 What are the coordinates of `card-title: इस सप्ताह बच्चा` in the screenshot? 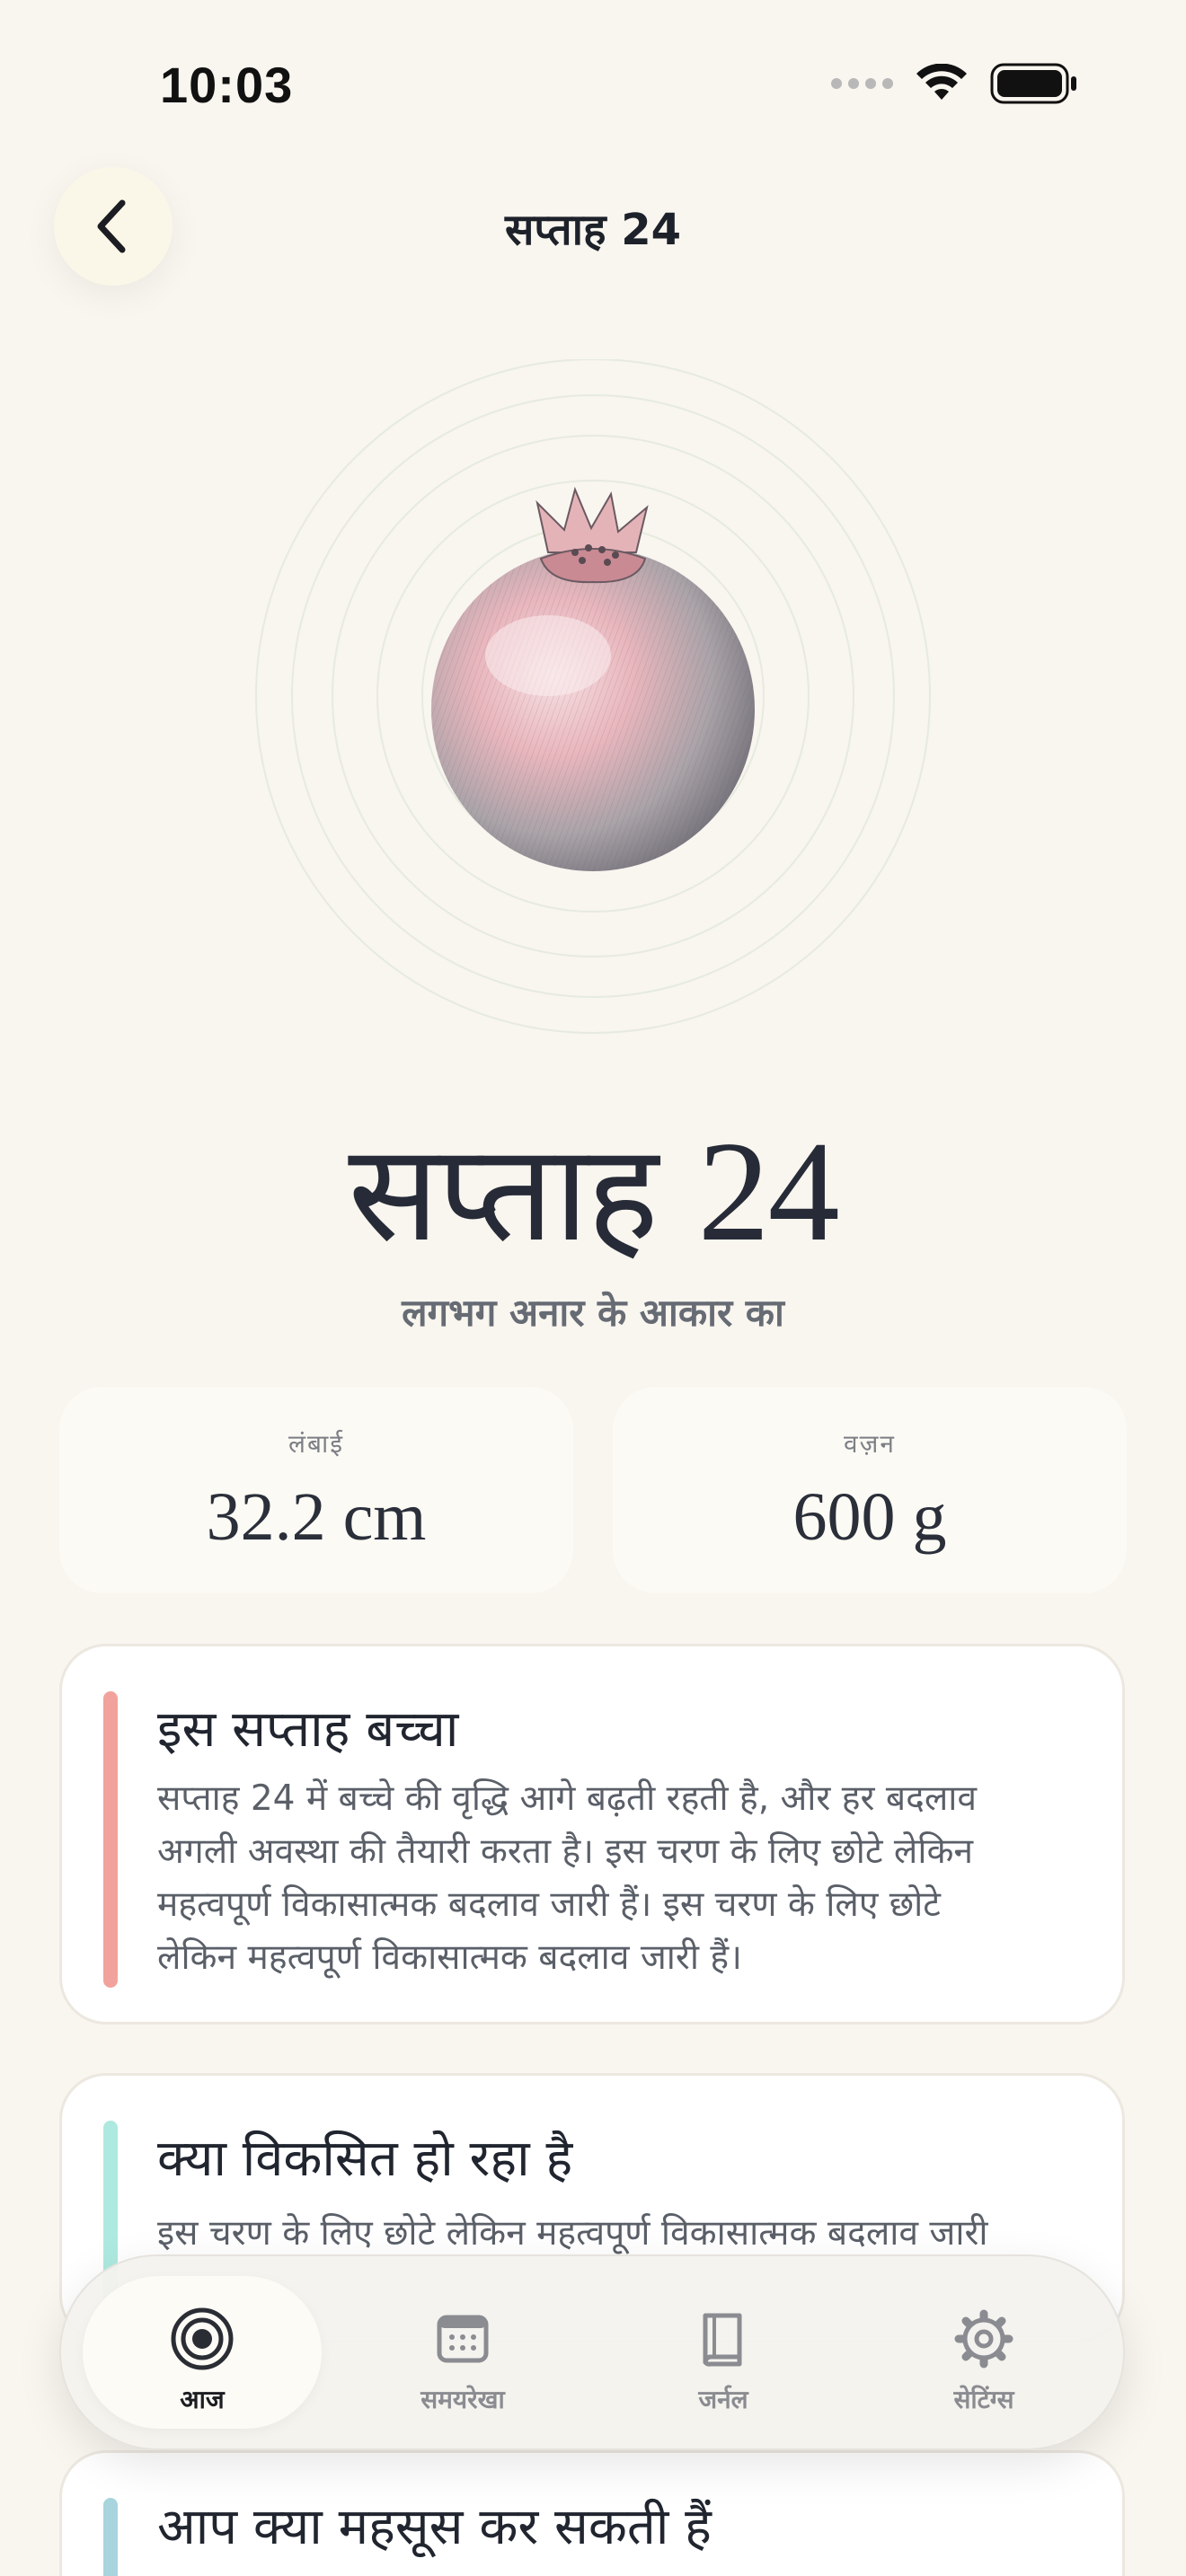 It's located at (308, 1729).